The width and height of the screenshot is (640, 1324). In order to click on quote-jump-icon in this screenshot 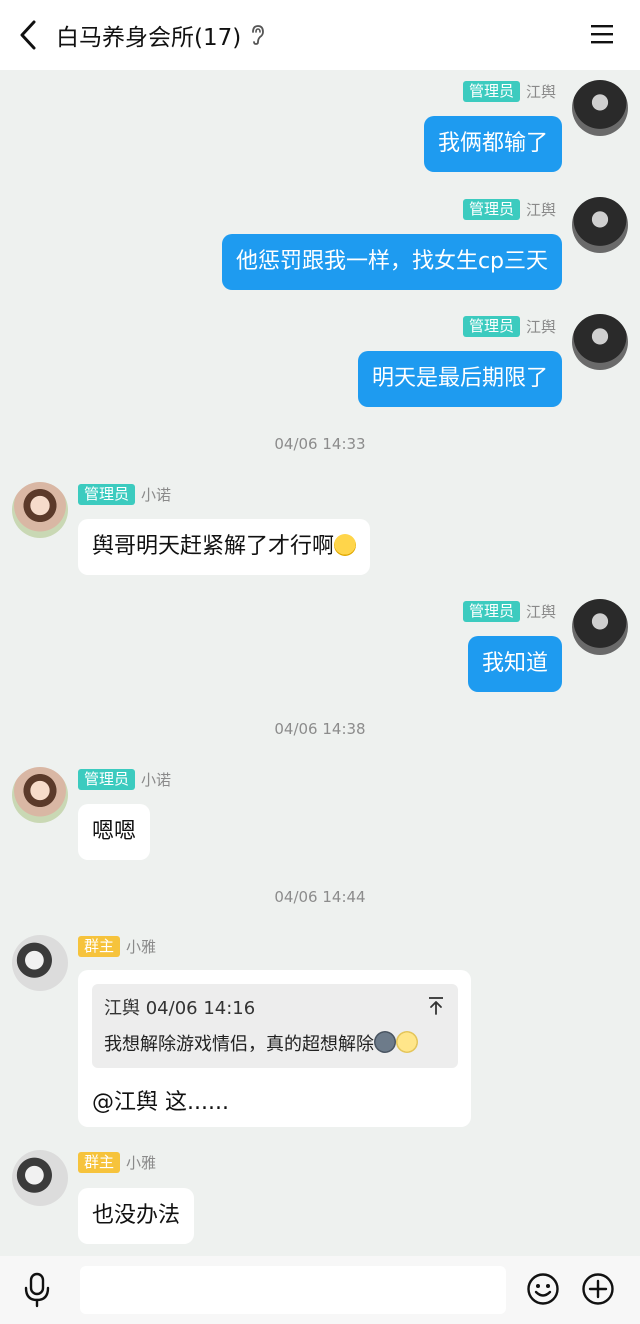, I will do `click(436, 1006)`.